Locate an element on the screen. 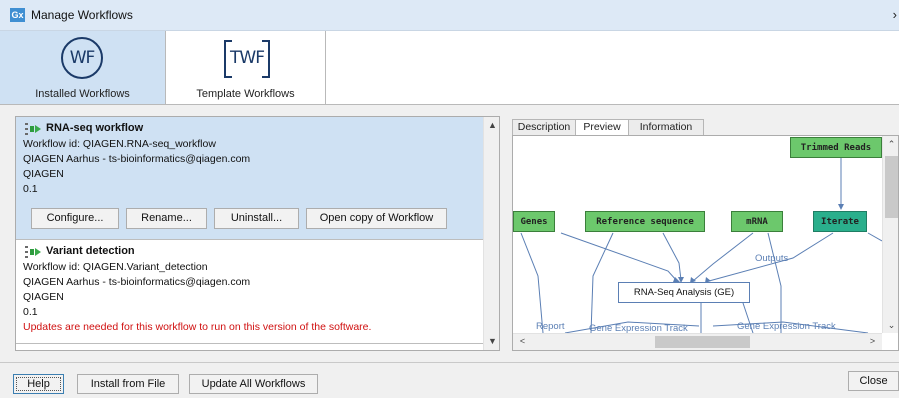 The height and width of the screenshot is (398, 899). app-logo-icon: Gx is located at coordinates (17, 15).